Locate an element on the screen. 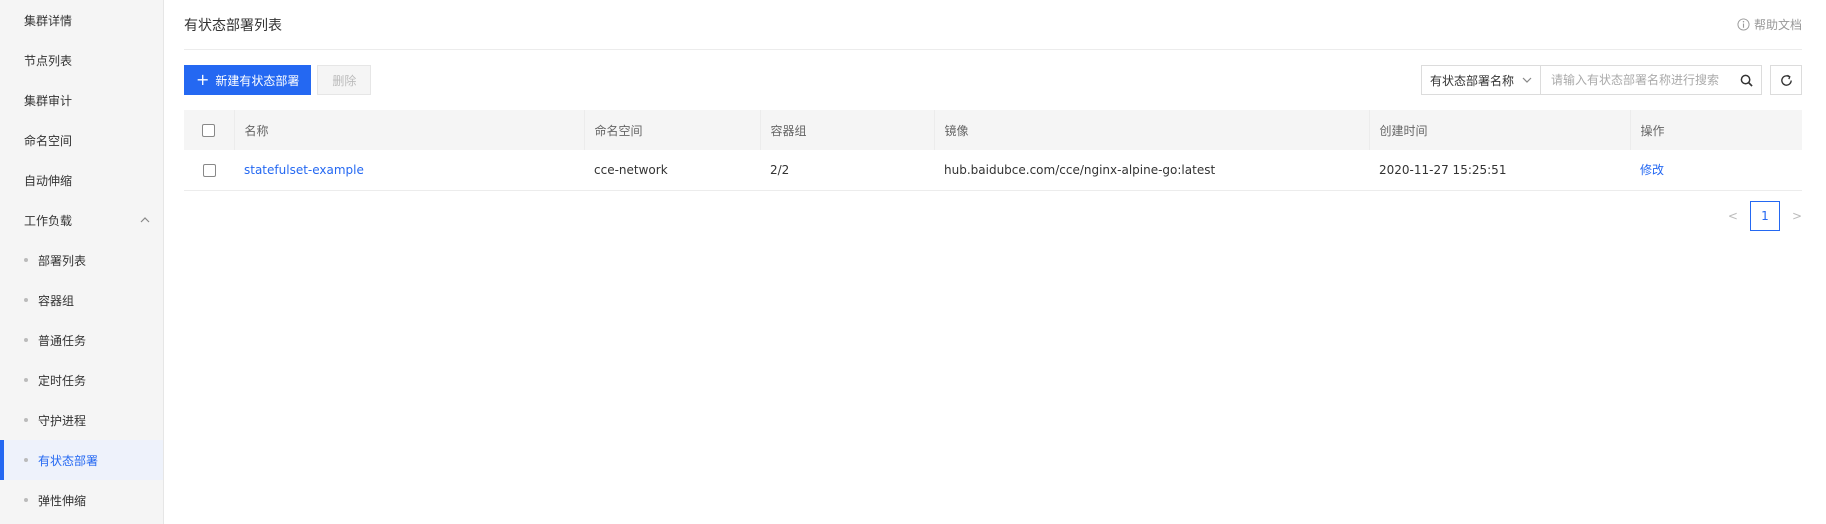 This screenshot has height=524, width=1826. chevron-up-icon is located at coordinates (145, 220).